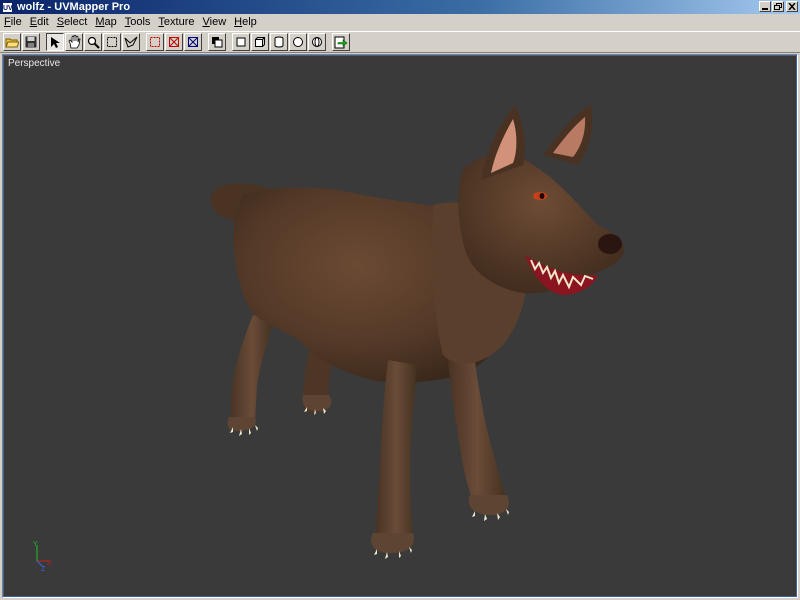 The image size is (800, 600). I want to click on save-icon, so click(31, 42).